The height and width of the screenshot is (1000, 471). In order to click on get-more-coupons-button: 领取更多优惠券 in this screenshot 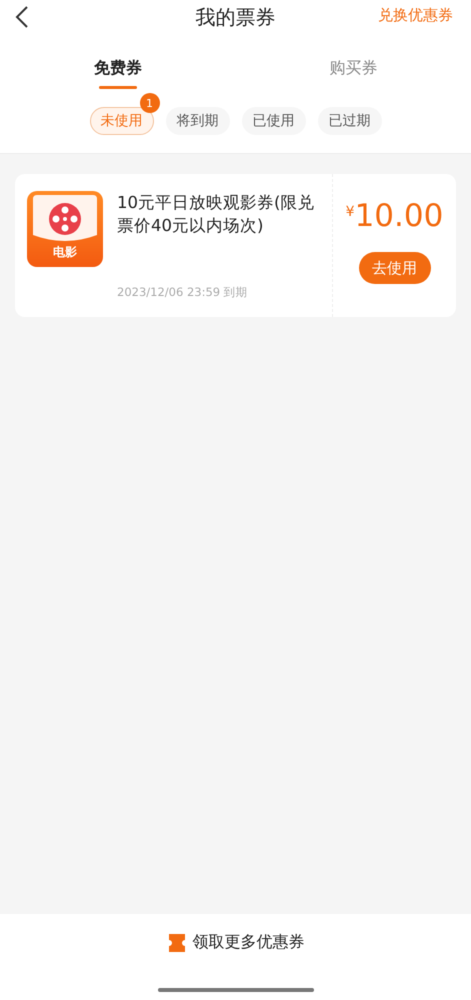, I will do `click(235, 957)`.